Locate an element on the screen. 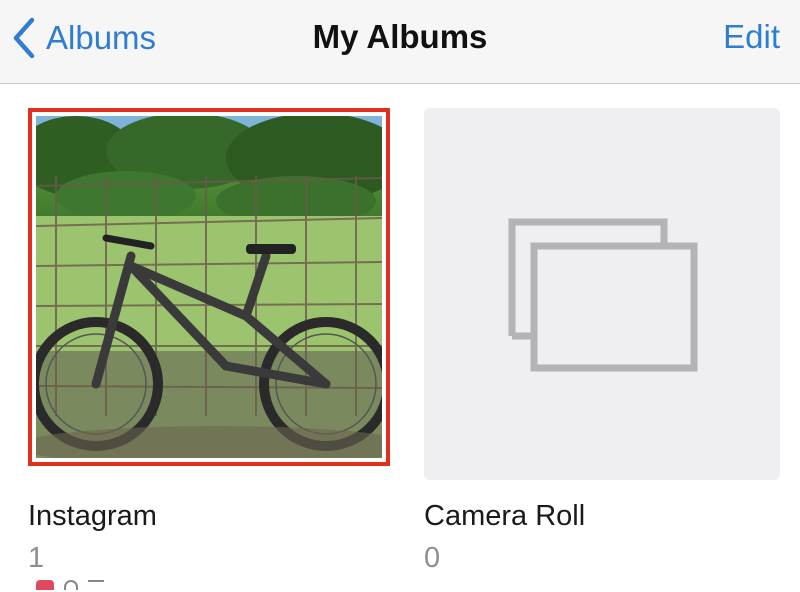 This screenshot has height=592, width=800. album-title: Instagram is located at coordinates (92, 516).